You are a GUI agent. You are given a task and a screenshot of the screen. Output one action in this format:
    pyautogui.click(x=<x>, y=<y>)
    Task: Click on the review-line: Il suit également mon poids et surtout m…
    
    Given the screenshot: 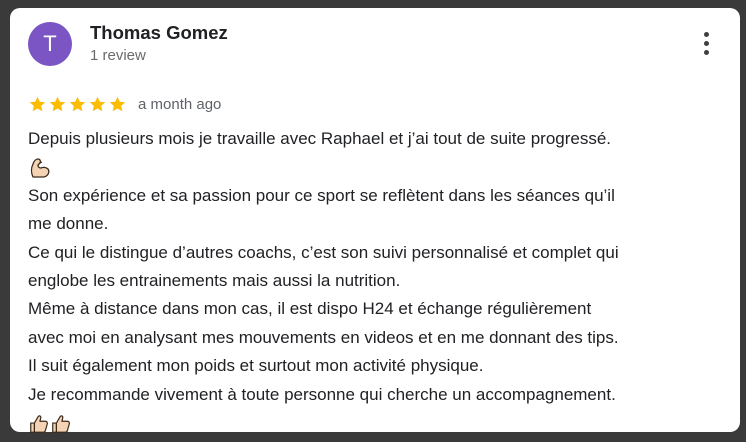 What is the action you would take?
    pyautogui.click(x=256, y=366)
    